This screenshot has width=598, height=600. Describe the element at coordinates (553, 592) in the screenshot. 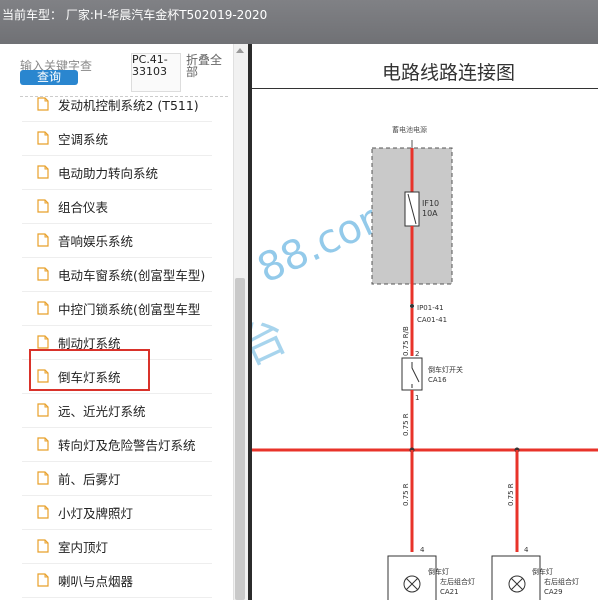

I see `lamp-right-code: CA29` at that location.